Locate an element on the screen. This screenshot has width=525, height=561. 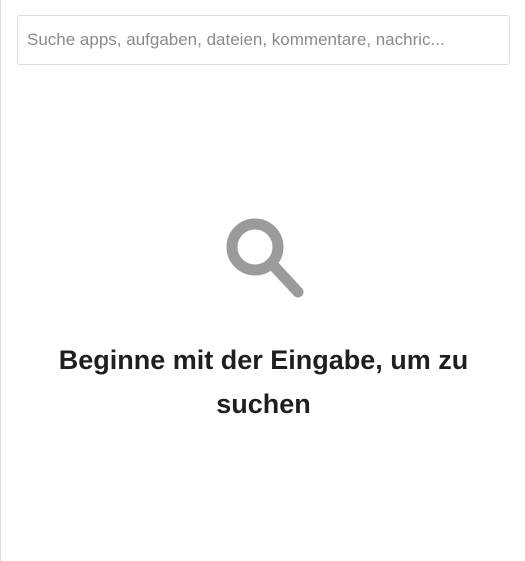
empty-state-message: Beginne mit der Eingabe, um zu suchen is located at coordinates (263, 382).